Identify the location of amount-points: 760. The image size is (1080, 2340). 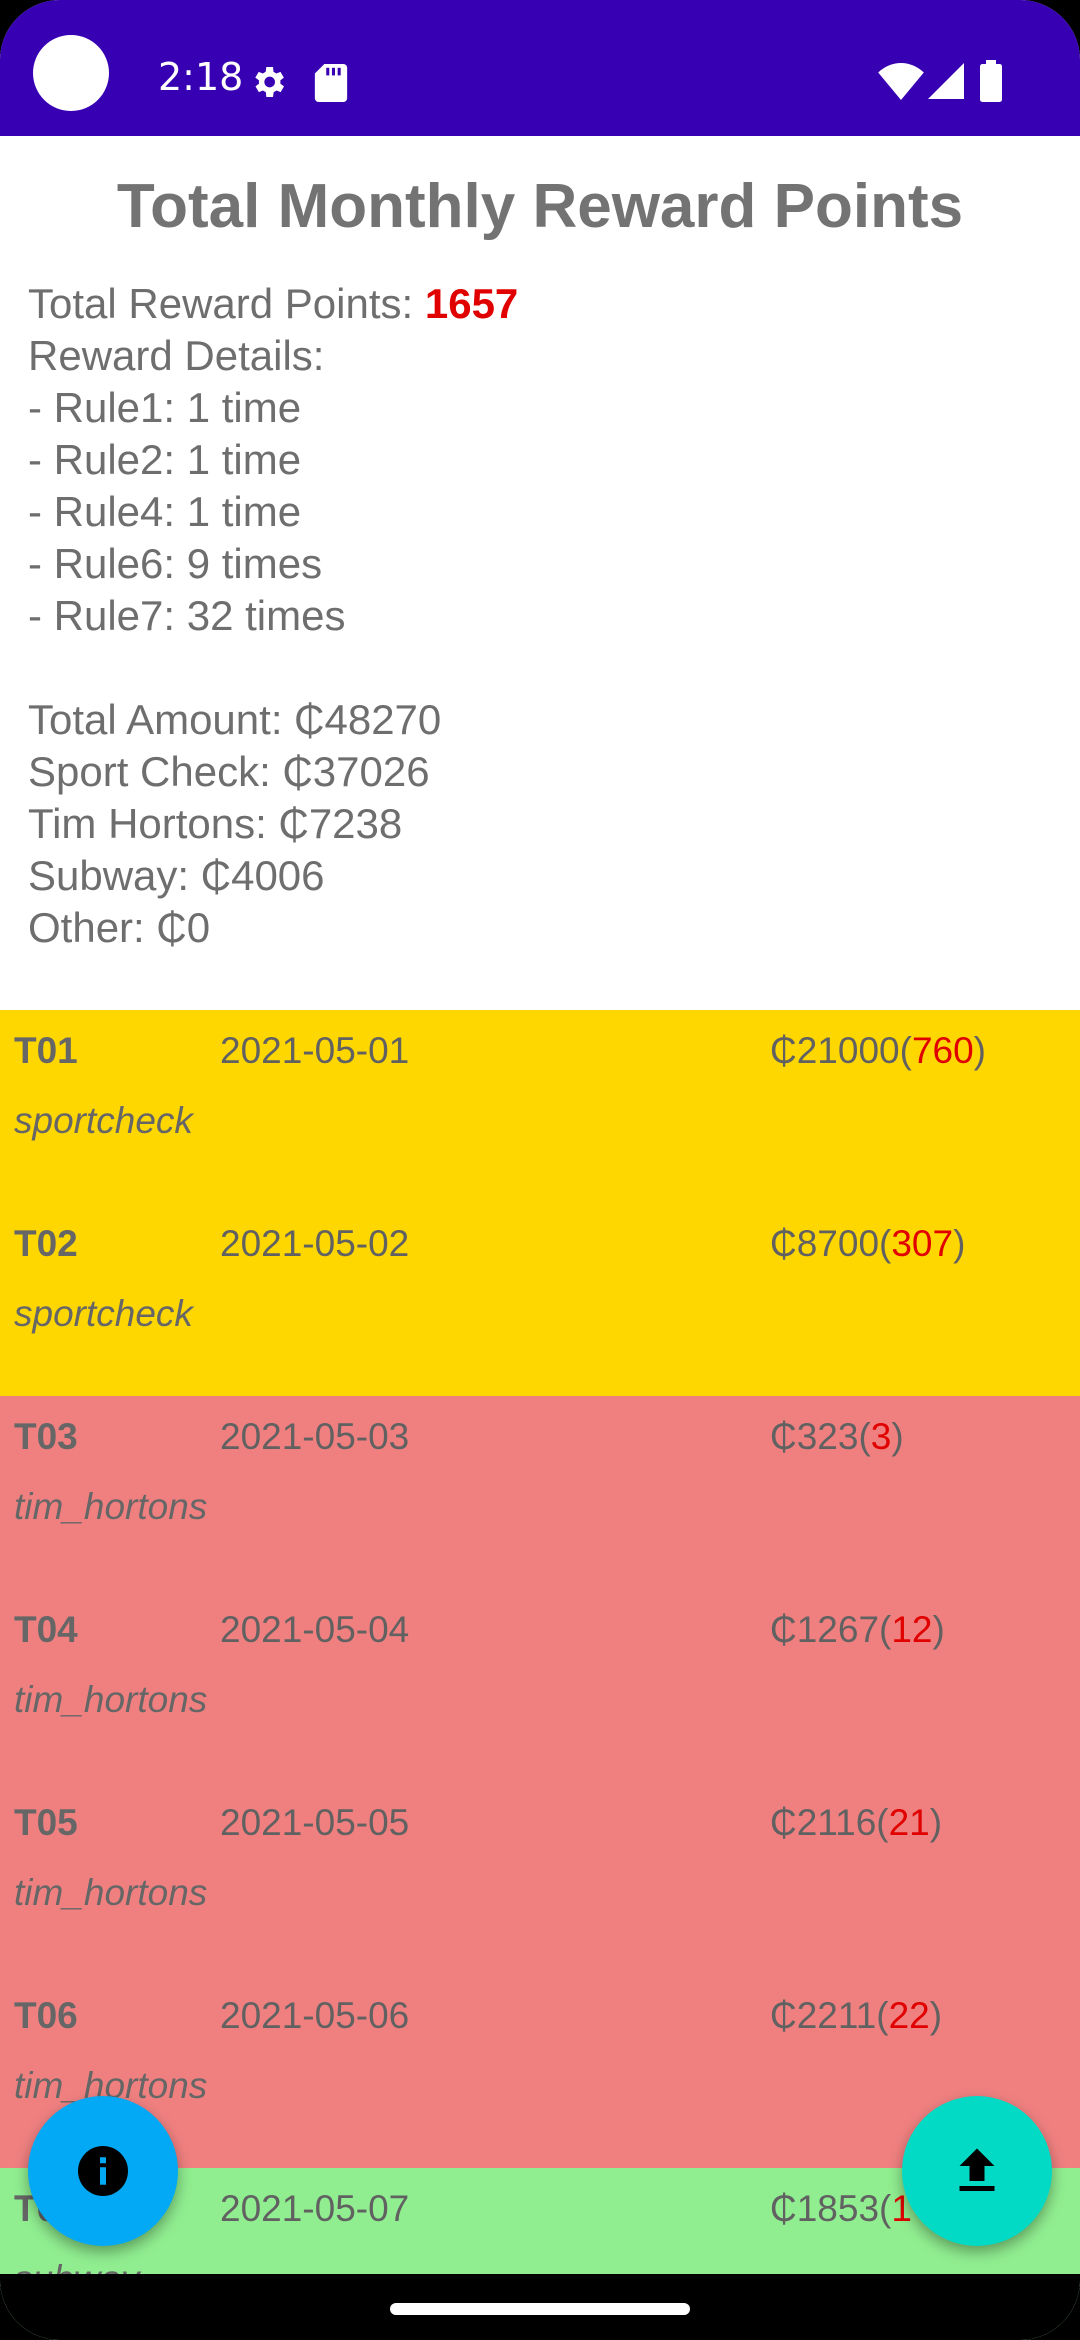
(942, 1050).